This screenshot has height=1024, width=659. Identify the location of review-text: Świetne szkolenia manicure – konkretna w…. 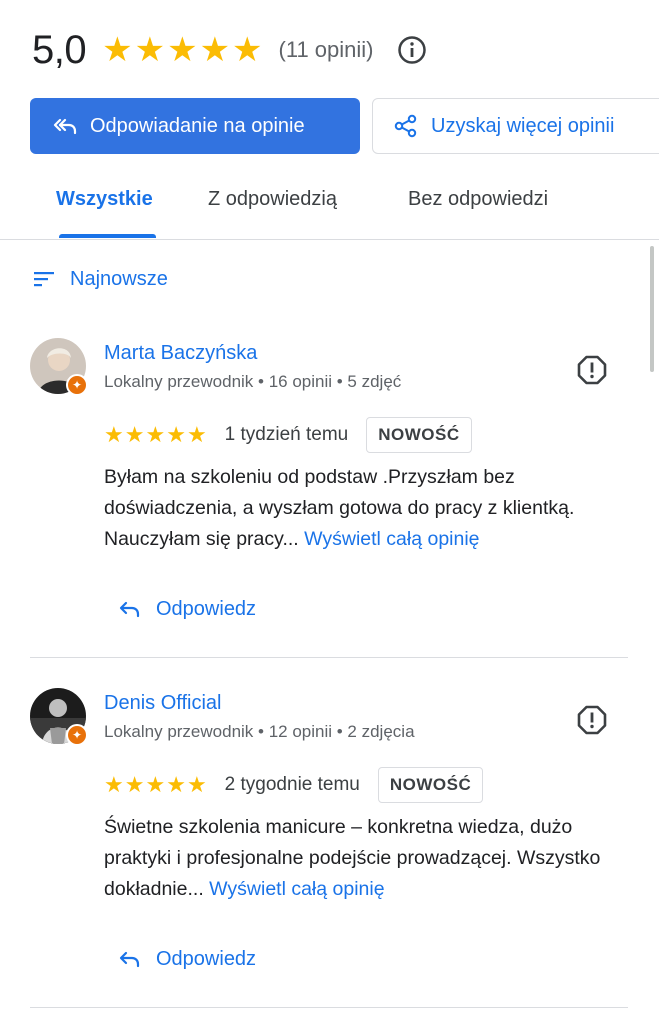
(369, 858).